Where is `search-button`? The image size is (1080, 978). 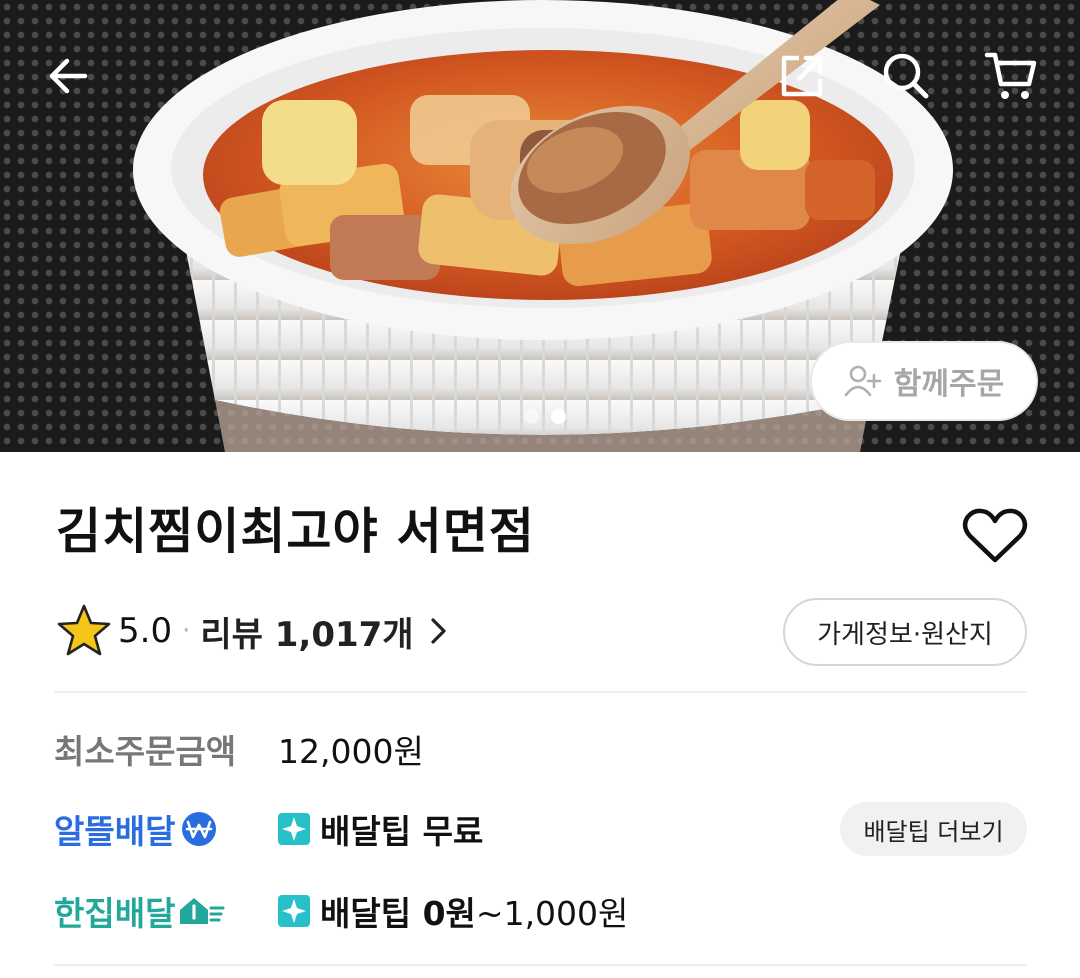
search-button is located at coordinates (906, 76).